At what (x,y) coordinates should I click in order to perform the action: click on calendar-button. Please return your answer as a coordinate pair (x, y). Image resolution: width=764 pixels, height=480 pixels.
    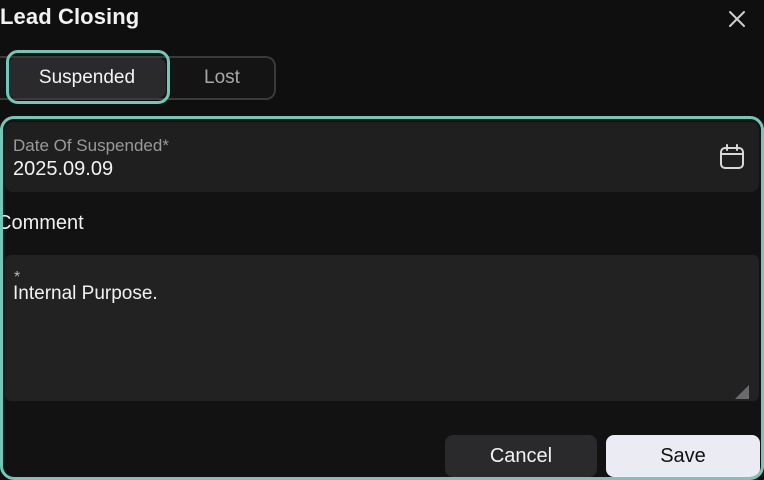
    Looking at the image, I should click on (732, 157).